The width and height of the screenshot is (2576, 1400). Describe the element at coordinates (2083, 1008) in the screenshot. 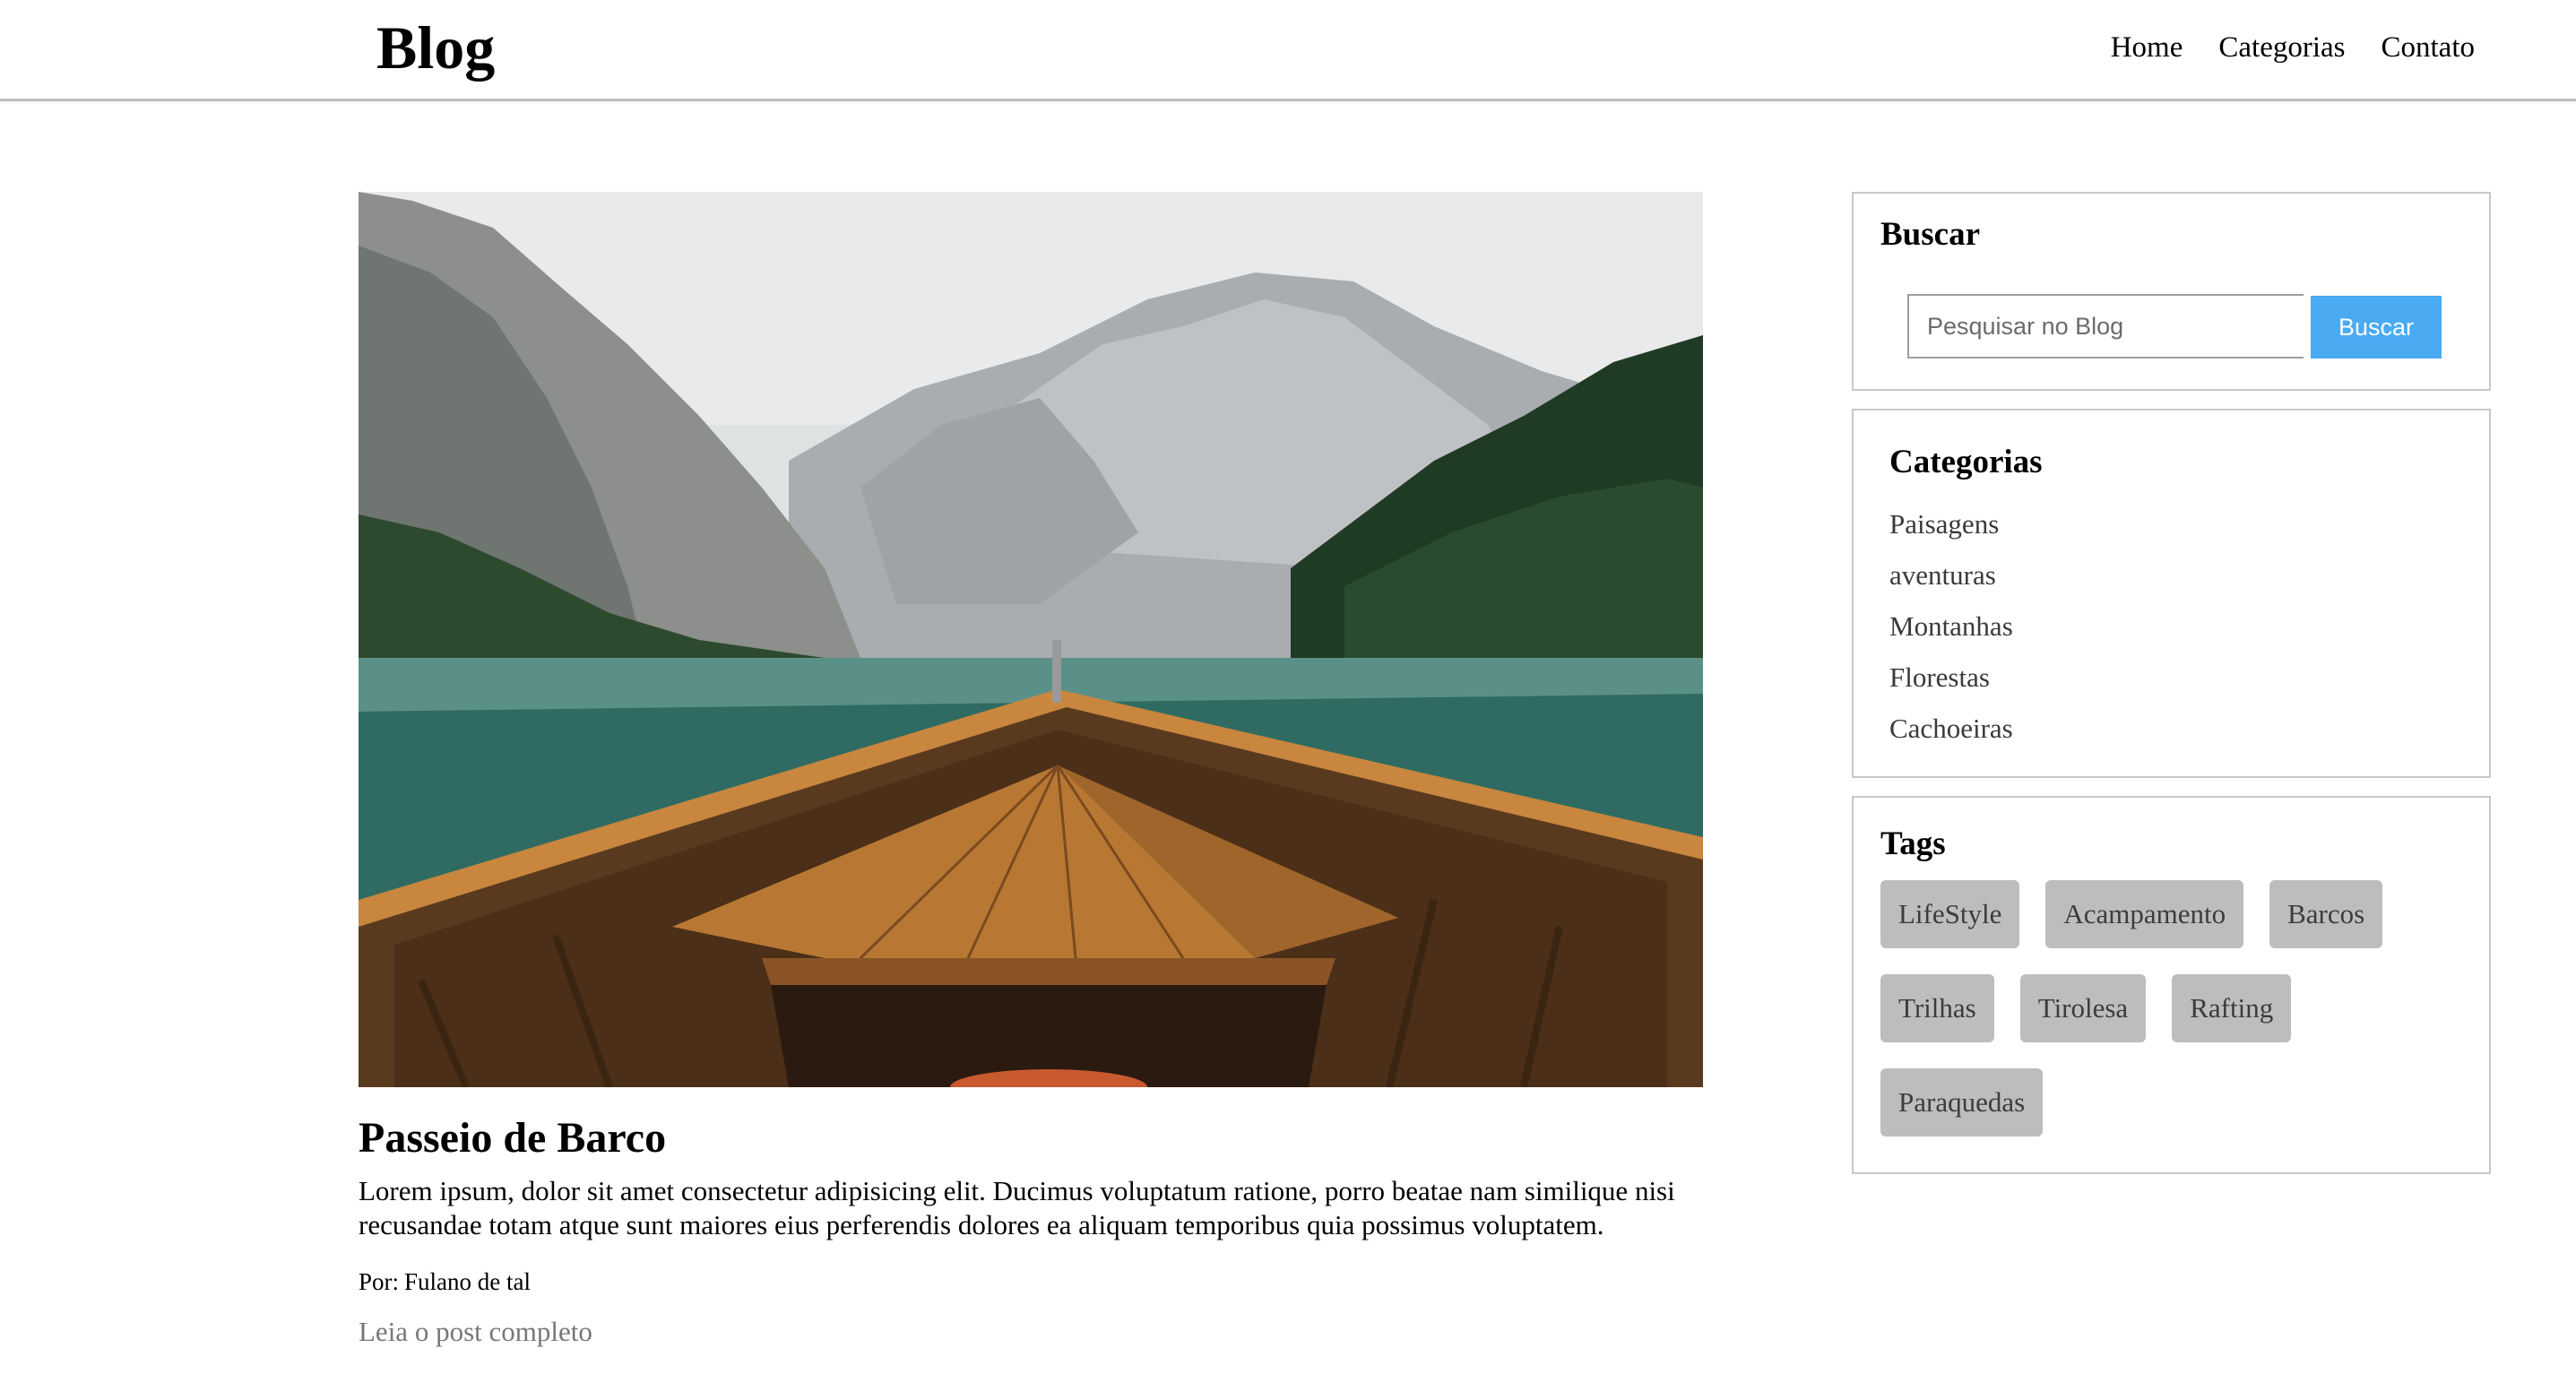

I see `tag-tirolesa: Tirolesa` at that location.